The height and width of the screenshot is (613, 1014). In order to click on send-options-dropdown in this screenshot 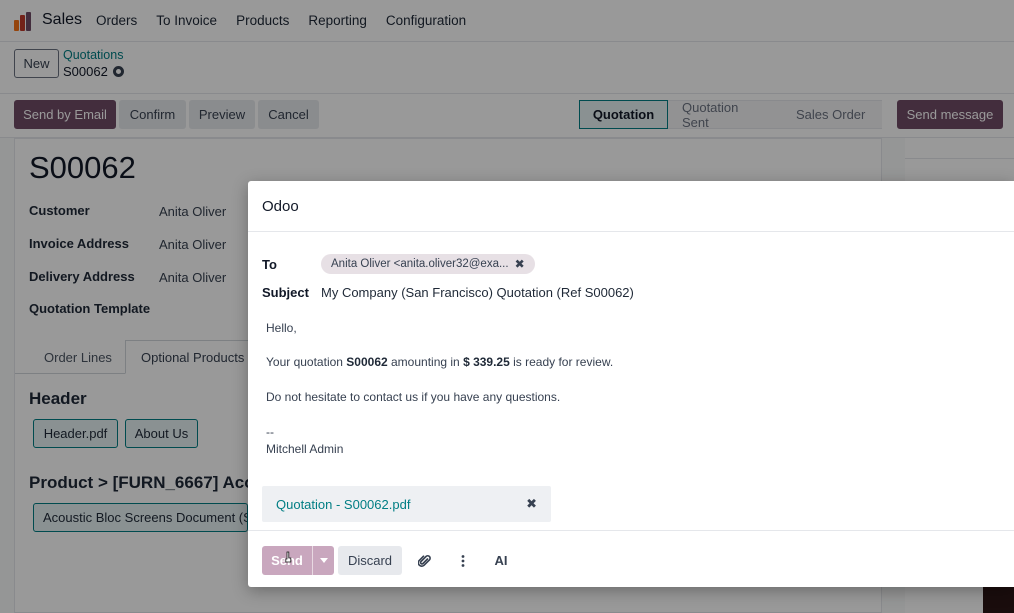, I will do `click(323, 560)`.